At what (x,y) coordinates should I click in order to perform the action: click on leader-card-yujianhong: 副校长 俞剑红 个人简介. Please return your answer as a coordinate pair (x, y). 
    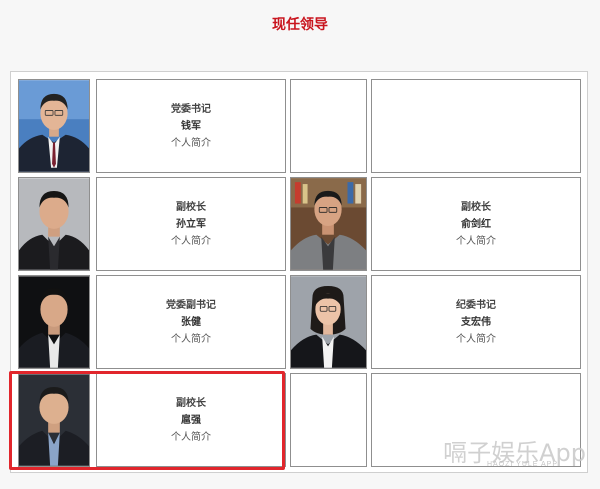
    Looking at the image, I should click on (476, 224).